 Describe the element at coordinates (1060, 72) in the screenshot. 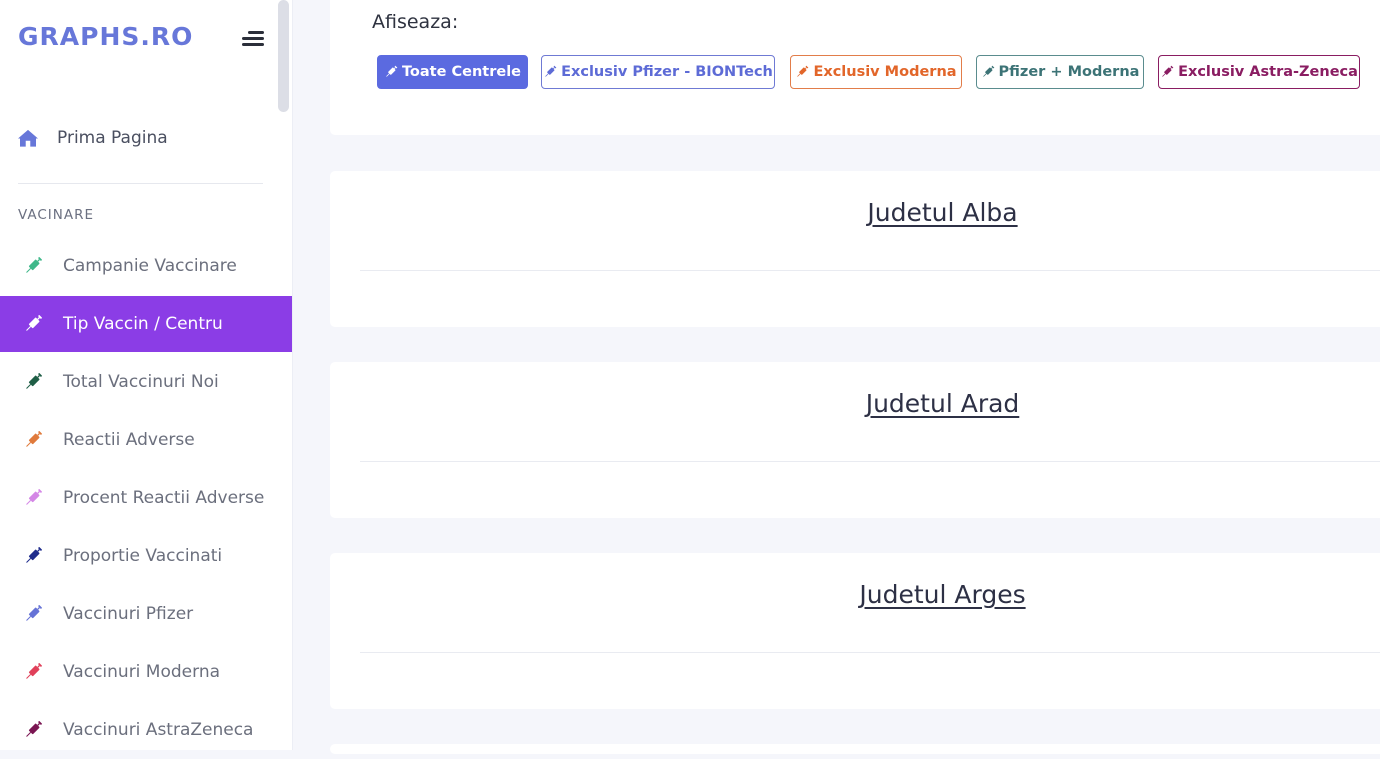

I see `filter-pfizer-moderna-button: Pfizer + Moderna` at that location.